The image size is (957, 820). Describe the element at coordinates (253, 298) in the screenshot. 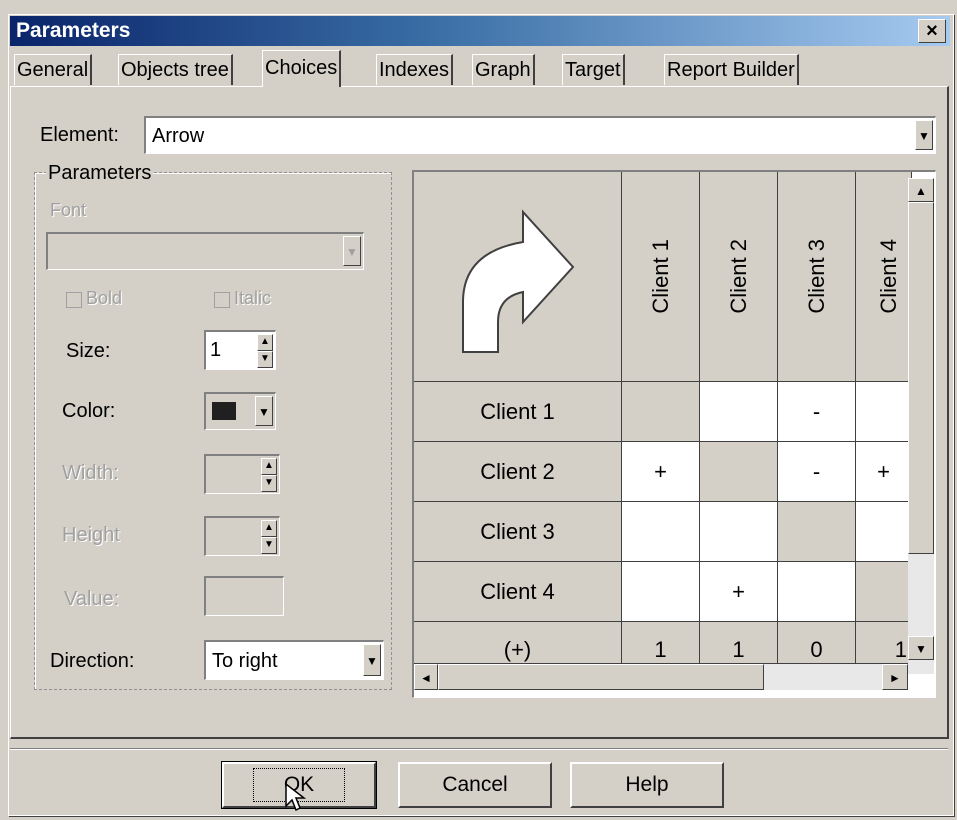

I see `italic-label: Italic` at that location.